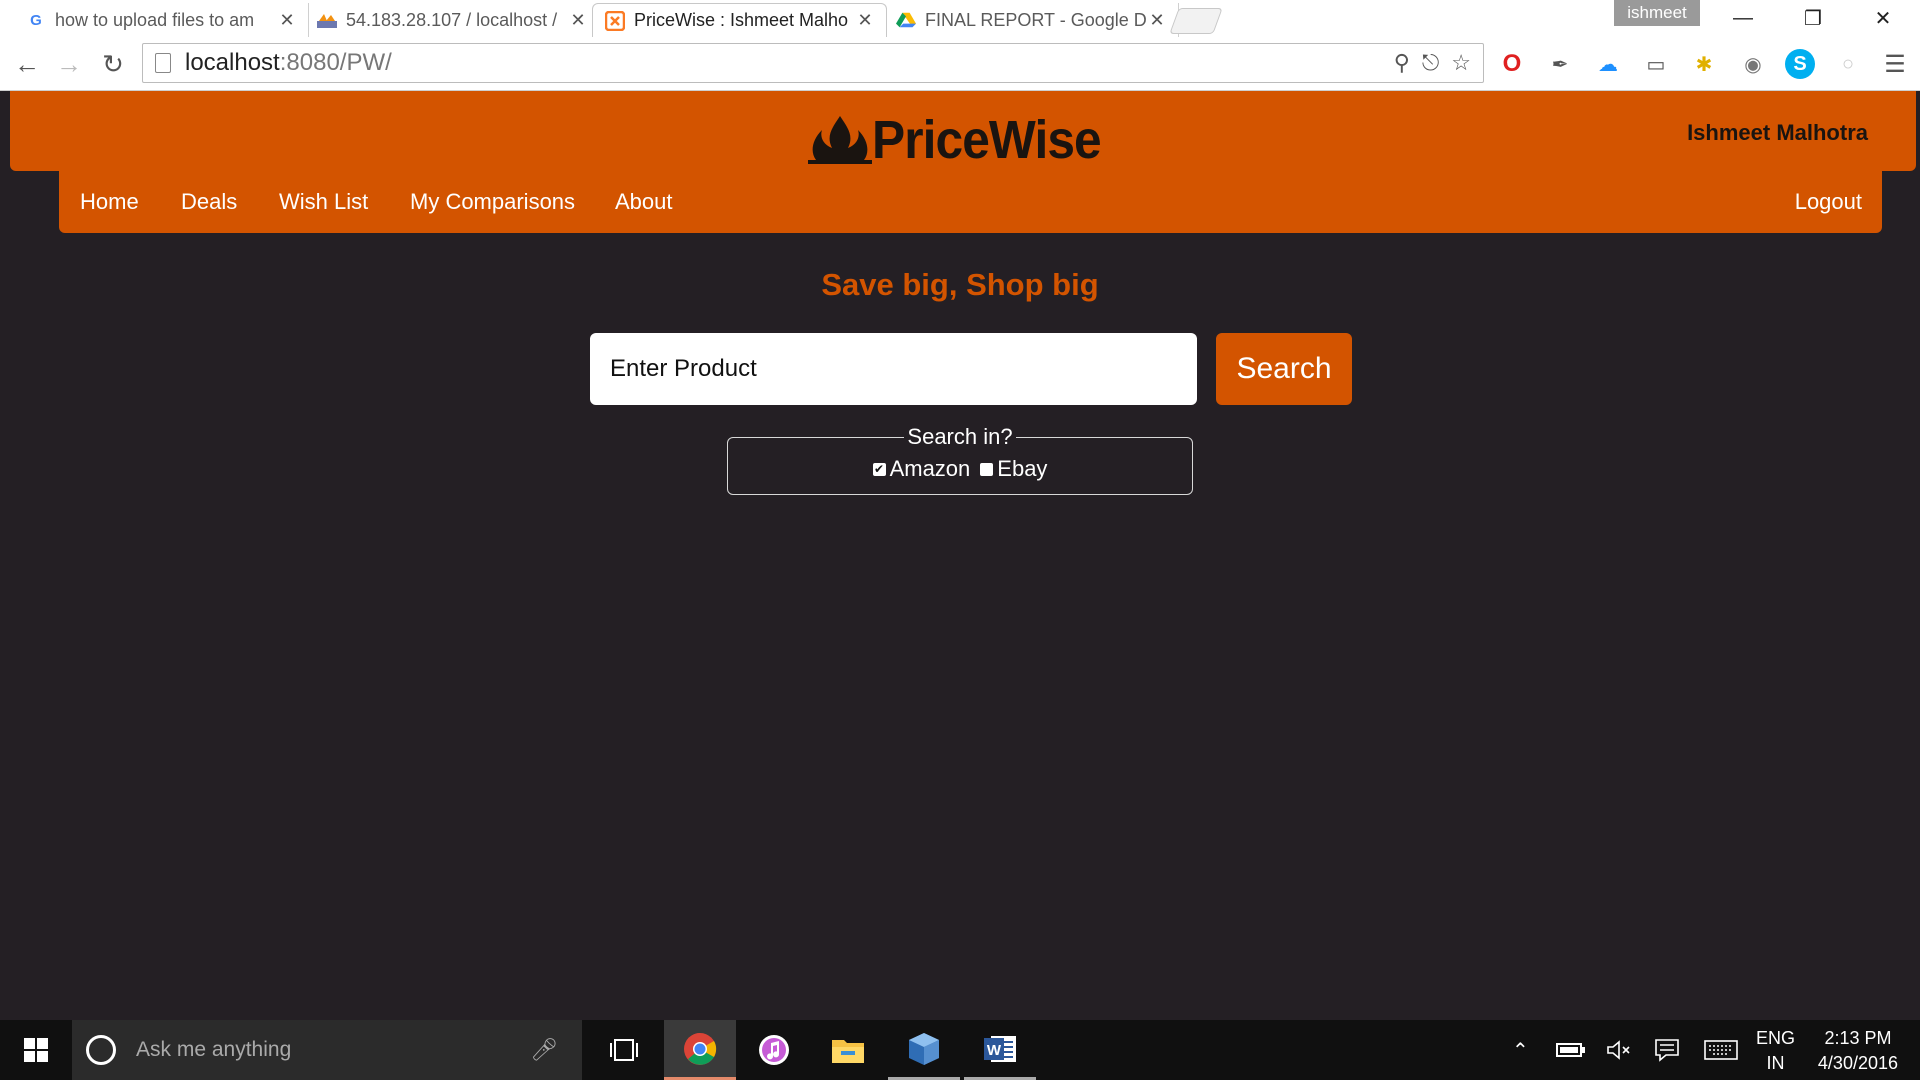  What do you see at coordinates (1895, 64) in the screenshot?
I see `menu-icon: ☰` at bounding box center [1895, 64].